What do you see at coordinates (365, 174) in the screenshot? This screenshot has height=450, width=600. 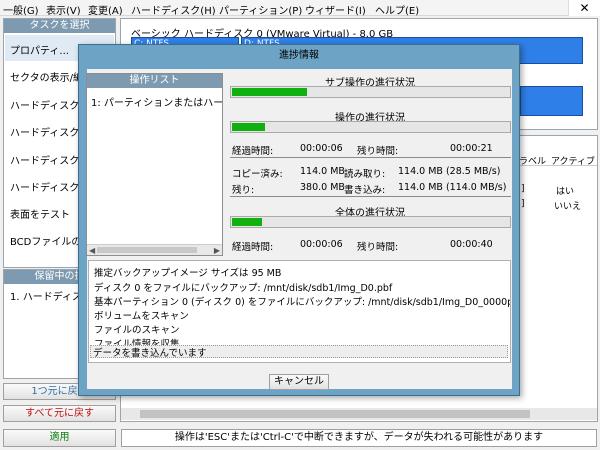 I see `read-label: 読み取り:` at bounding box center [365, 174].